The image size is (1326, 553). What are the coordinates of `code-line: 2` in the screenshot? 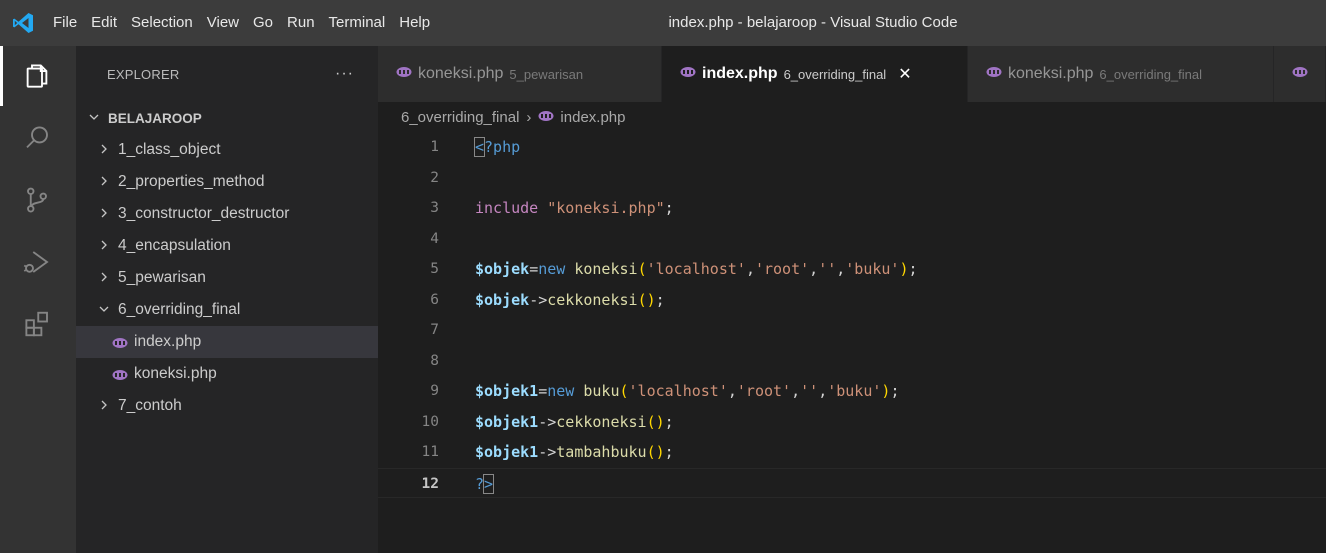 It's located at (852, 178).